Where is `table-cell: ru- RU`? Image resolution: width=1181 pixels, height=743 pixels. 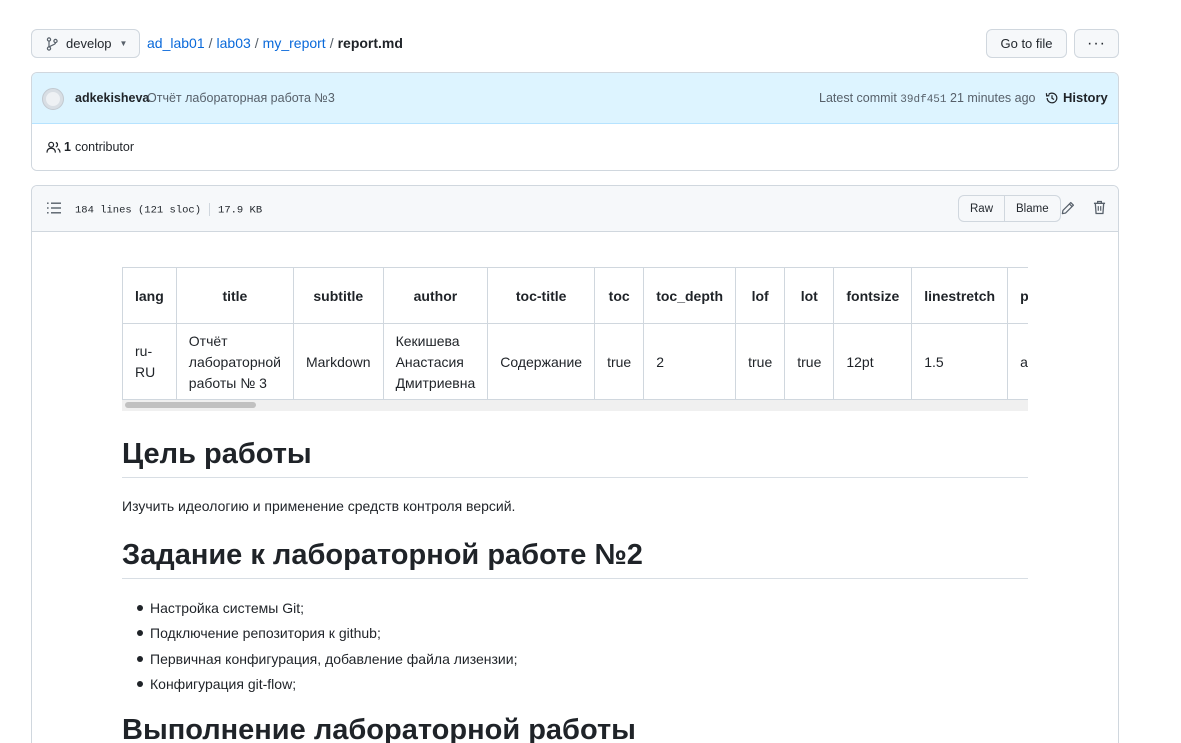
table-cell: ru- RU is located at coordinates (149, 362).